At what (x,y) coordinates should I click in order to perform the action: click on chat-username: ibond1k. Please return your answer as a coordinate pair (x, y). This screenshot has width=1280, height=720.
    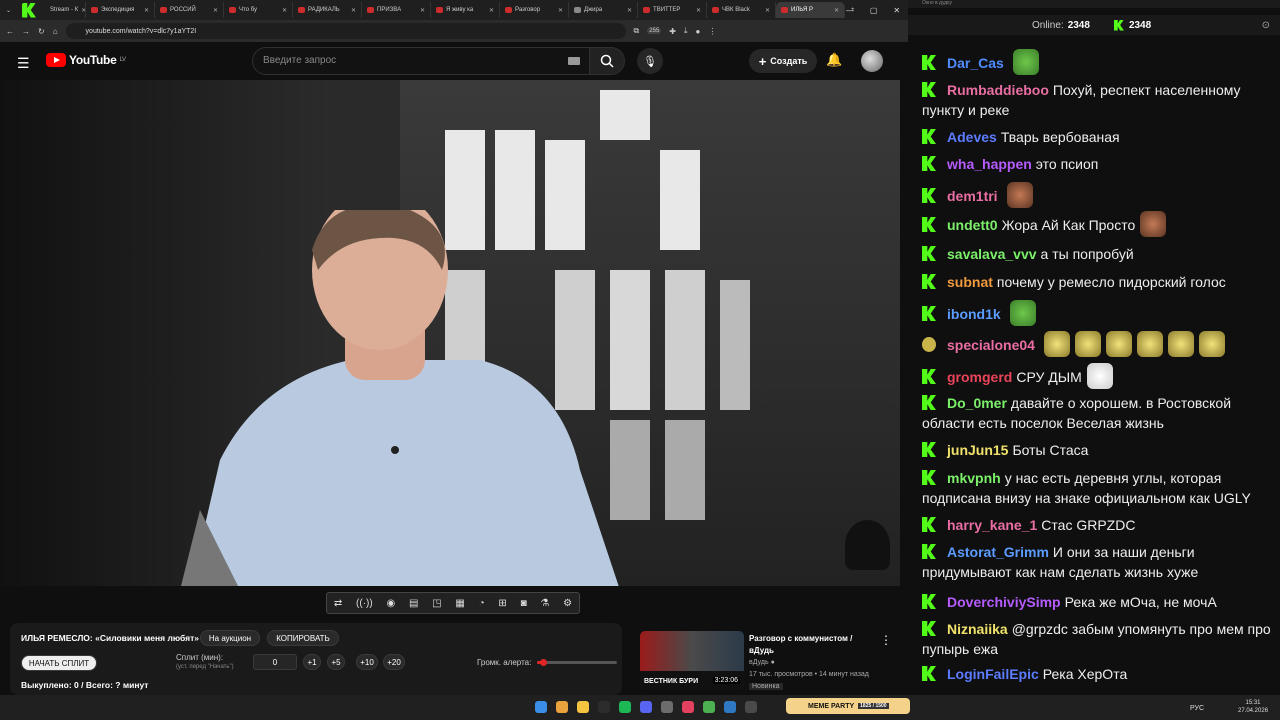
    Looking at the image, I should click on (974, 314).